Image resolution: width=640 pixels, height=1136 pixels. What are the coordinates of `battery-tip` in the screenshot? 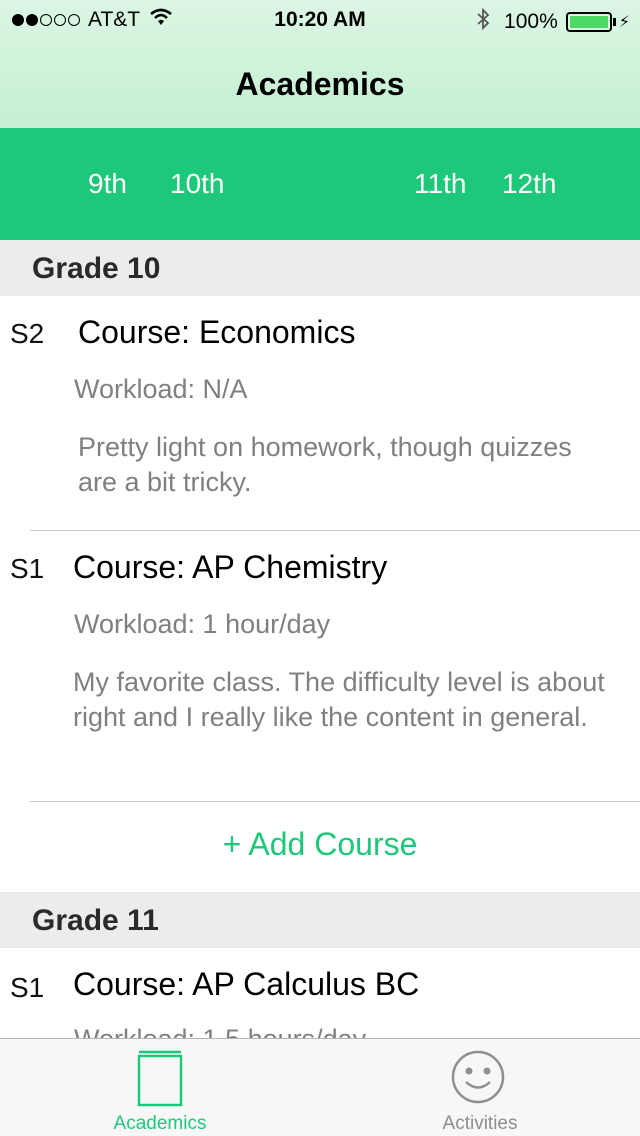 It's located at (614, 22).